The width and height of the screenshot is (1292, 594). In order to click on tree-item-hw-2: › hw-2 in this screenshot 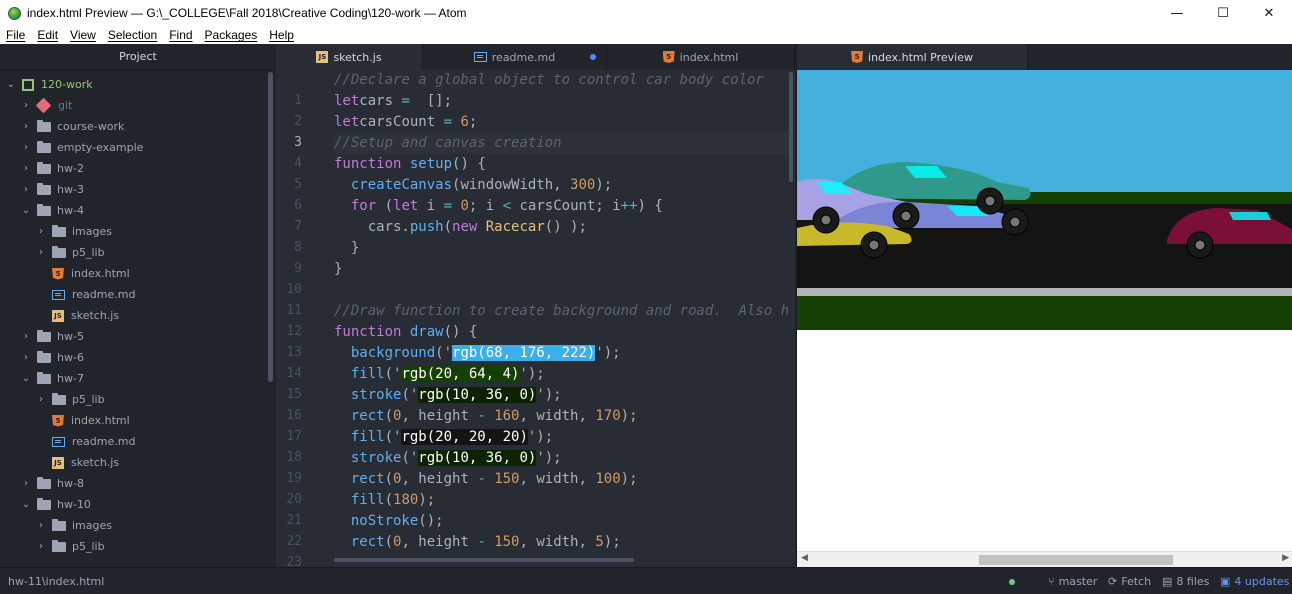, I will do `click(52, 168)`.